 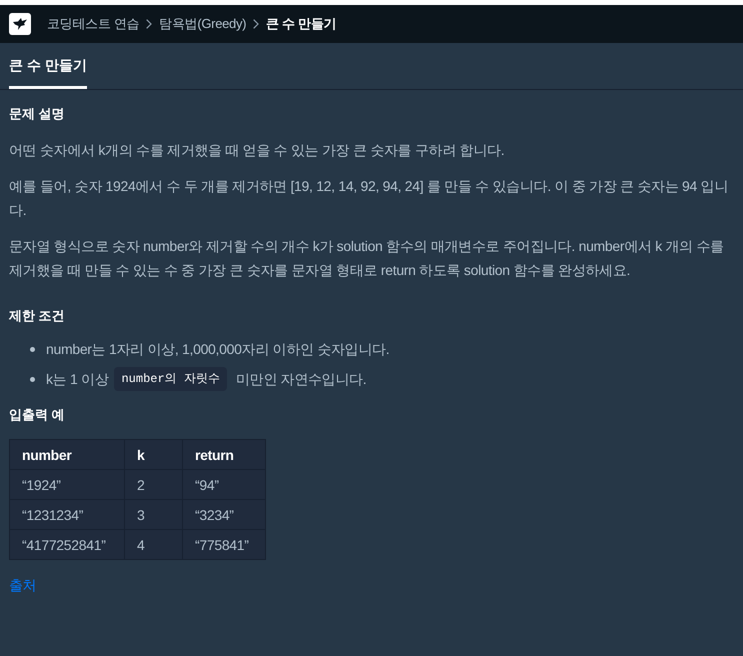 What do you see at coordinates (37, 415) in the screenshot?
I see `section-heading: 입출력 예` at bounding box center [37, 415].